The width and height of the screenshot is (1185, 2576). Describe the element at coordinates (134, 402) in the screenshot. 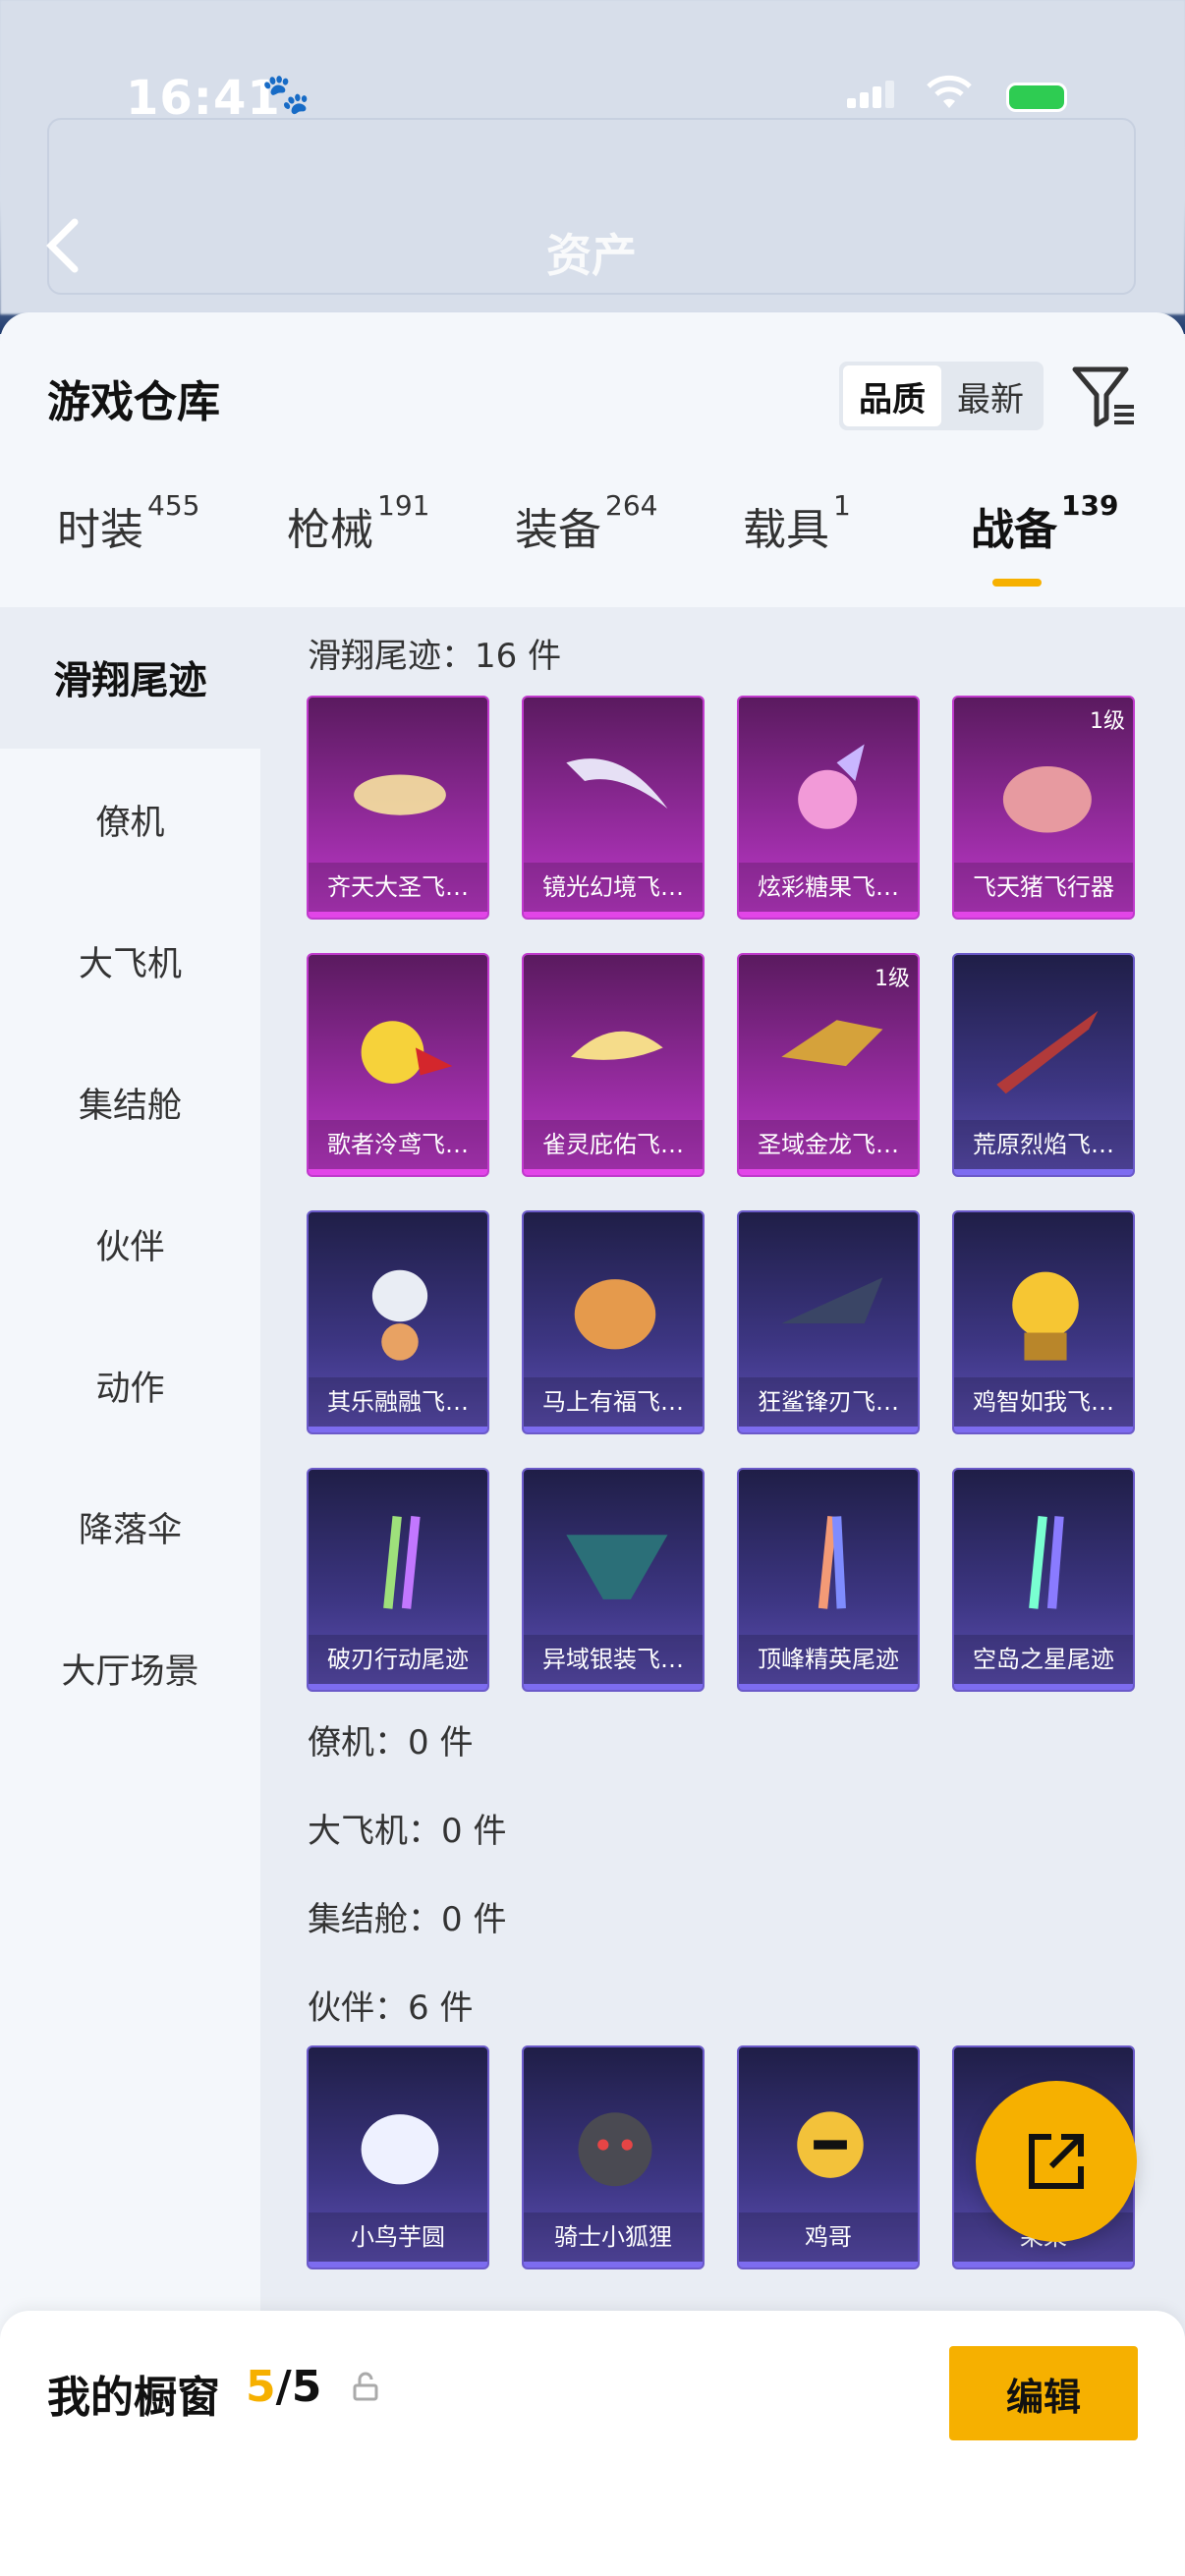

I see `sheet-title: 游戏仓库` at that location.